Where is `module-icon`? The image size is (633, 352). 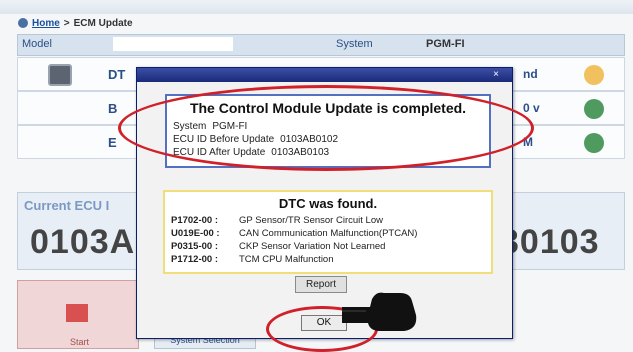 module-icon is located at coordinates (60, 75).